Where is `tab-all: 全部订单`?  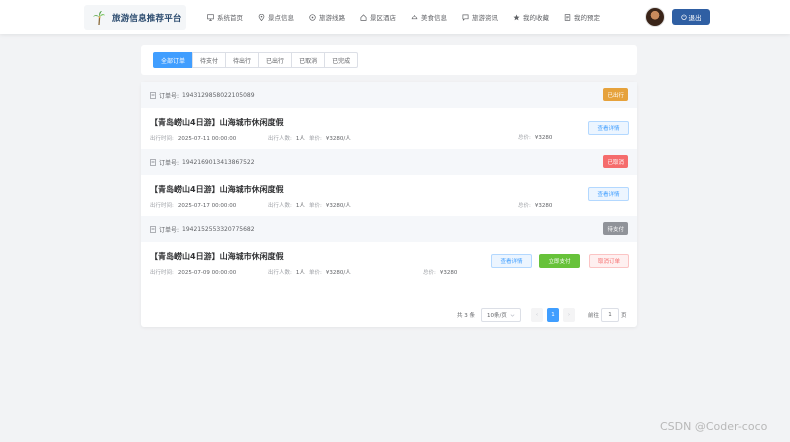
tab-all: 全部订单 is located at coordinates (173, 60).